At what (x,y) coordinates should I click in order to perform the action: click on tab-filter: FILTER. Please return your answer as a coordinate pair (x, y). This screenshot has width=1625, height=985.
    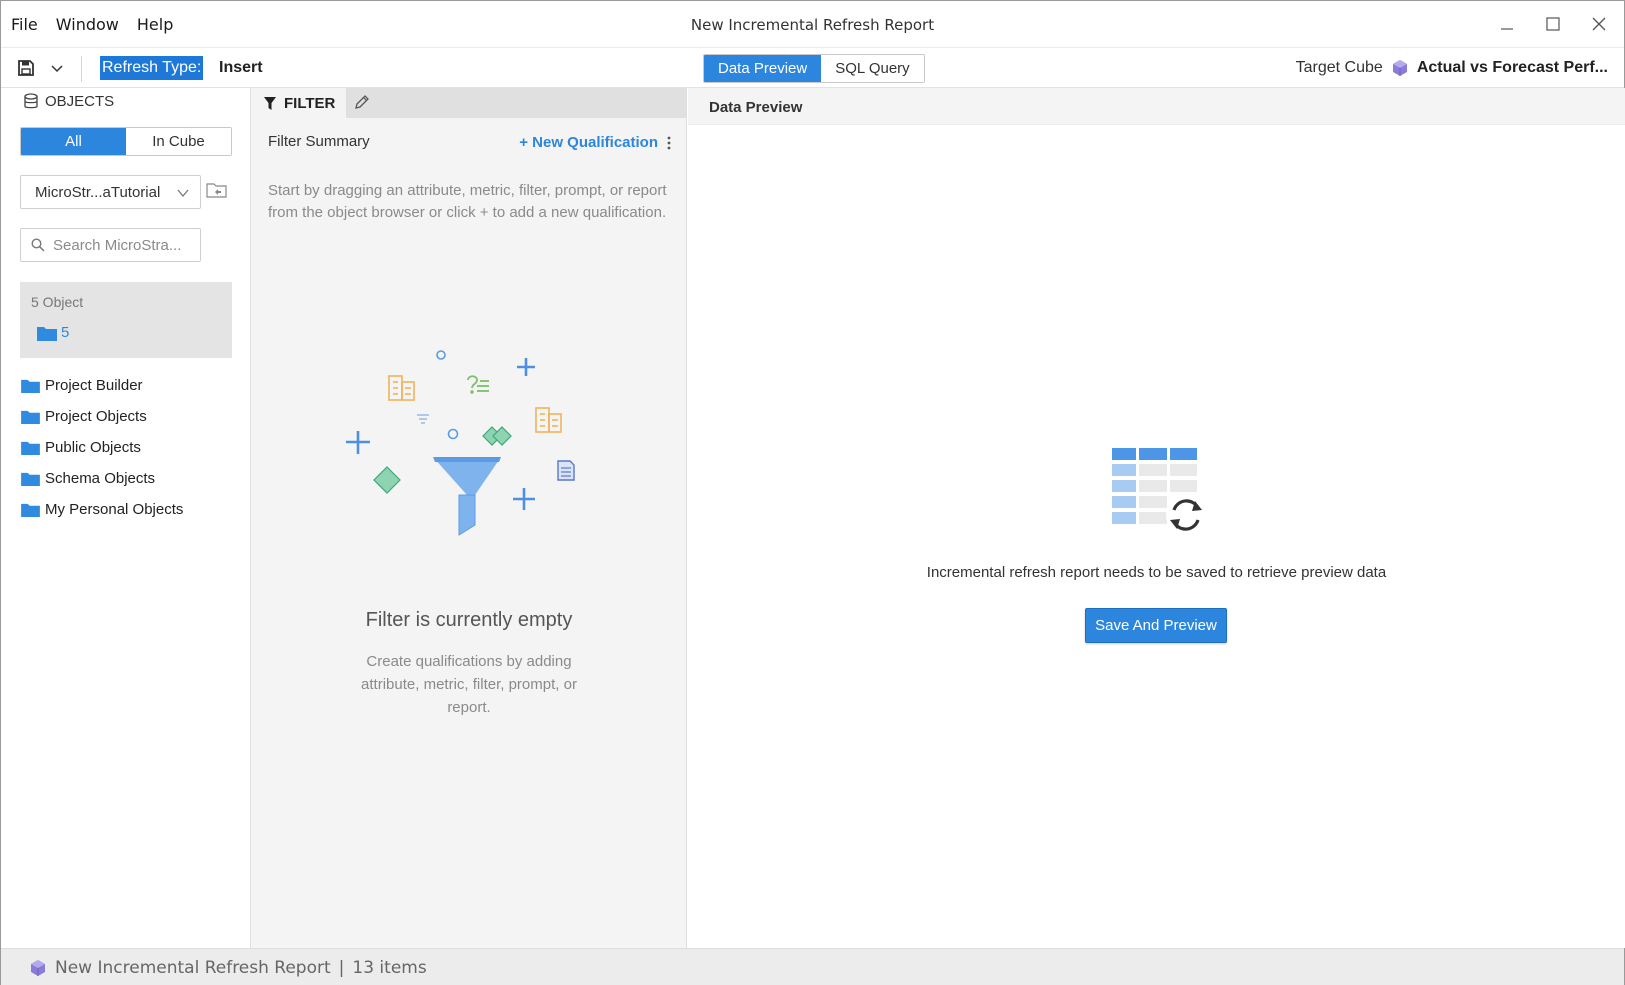
    Looking at the image, I should click on (298, 103).